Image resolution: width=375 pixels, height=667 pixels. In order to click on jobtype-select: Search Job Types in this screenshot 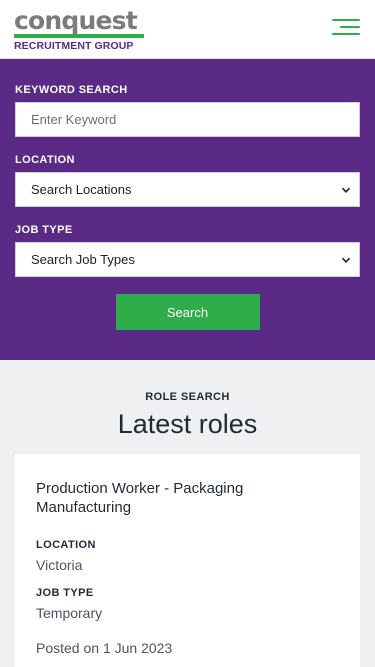, I will do `click(187, 259)`.